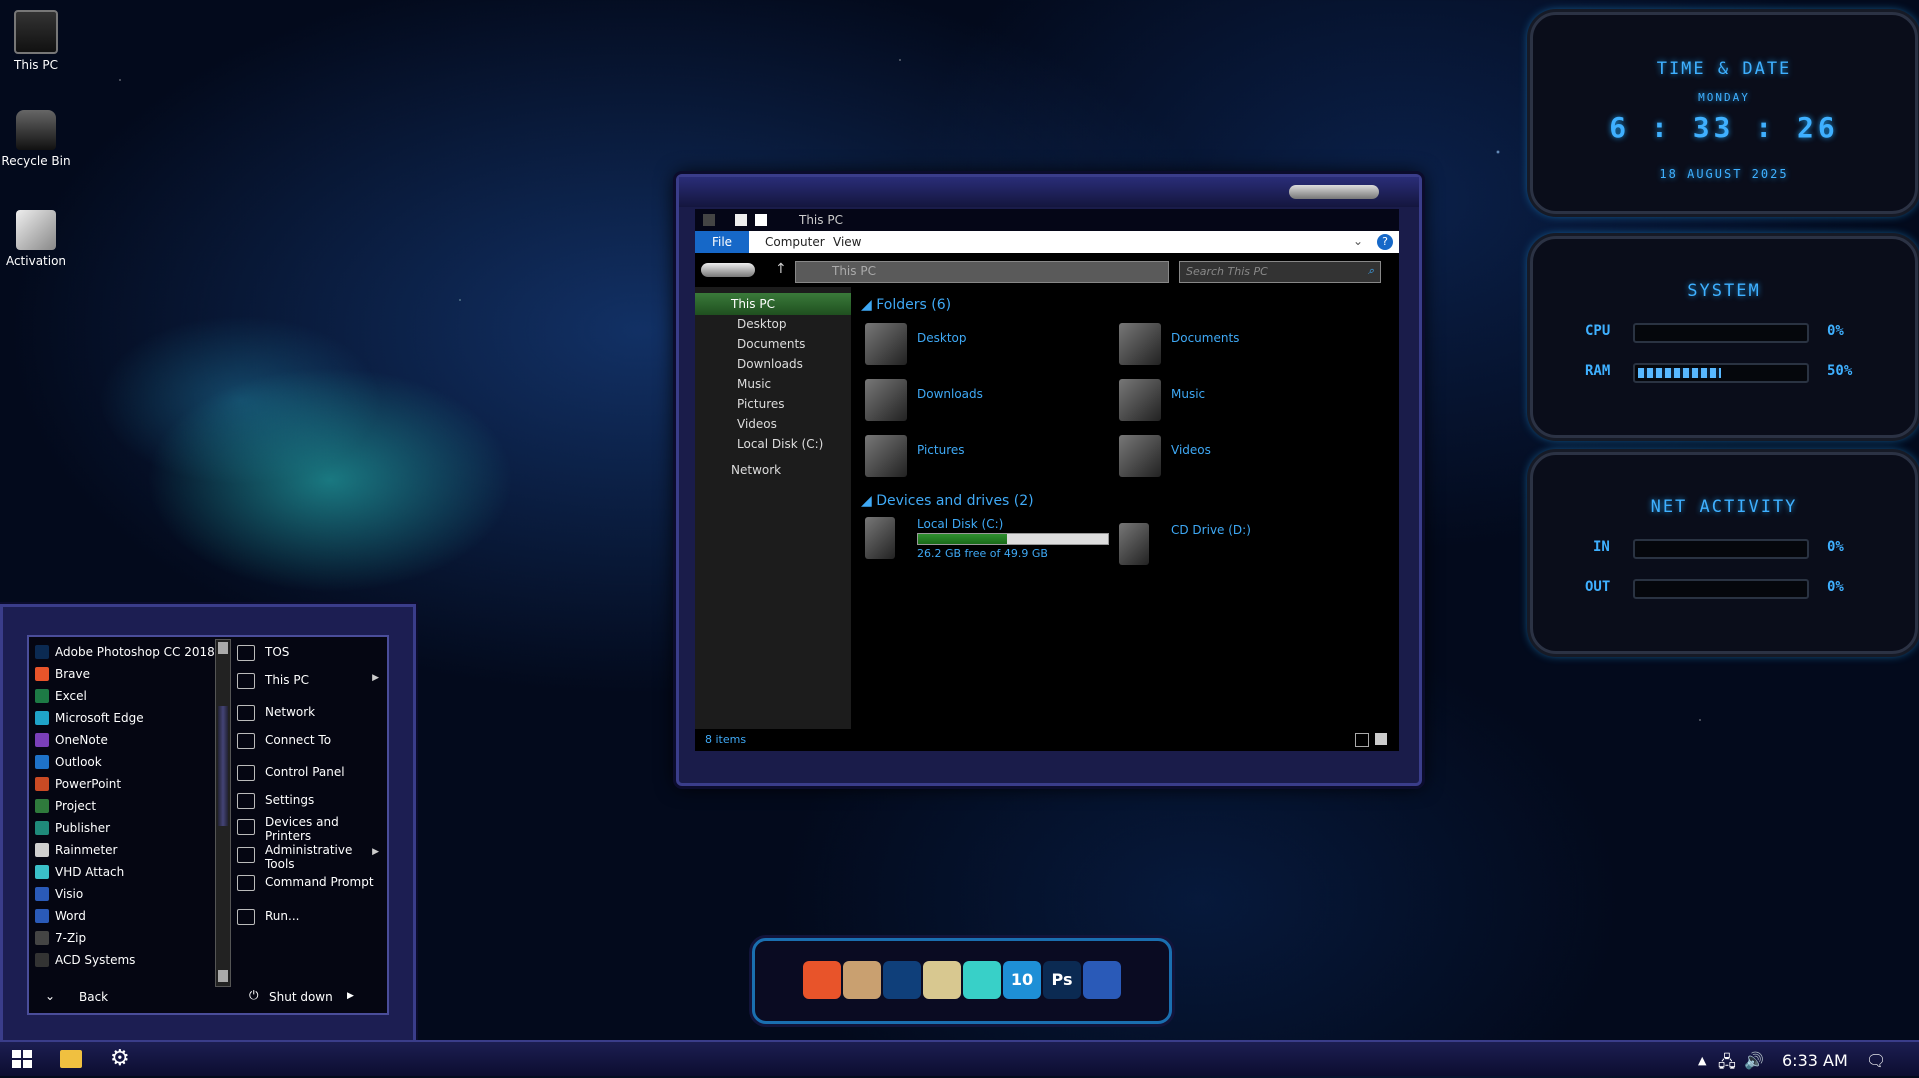 The image size is (1919, 1078). What do you see at coordinates (375, 852) in the screenshot?
I see `submenu-arrow: ▶` at bounding box center [375, 852].